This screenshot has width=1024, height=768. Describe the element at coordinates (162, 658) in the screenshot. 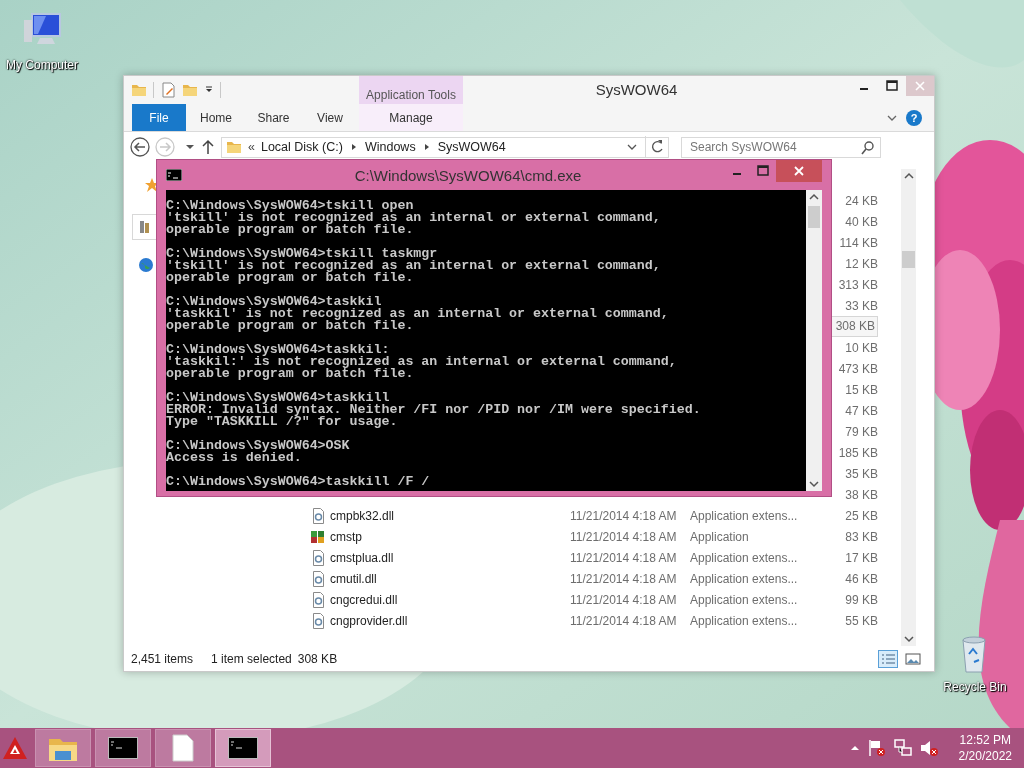

I see `item-count: 2,451 items` at that location.